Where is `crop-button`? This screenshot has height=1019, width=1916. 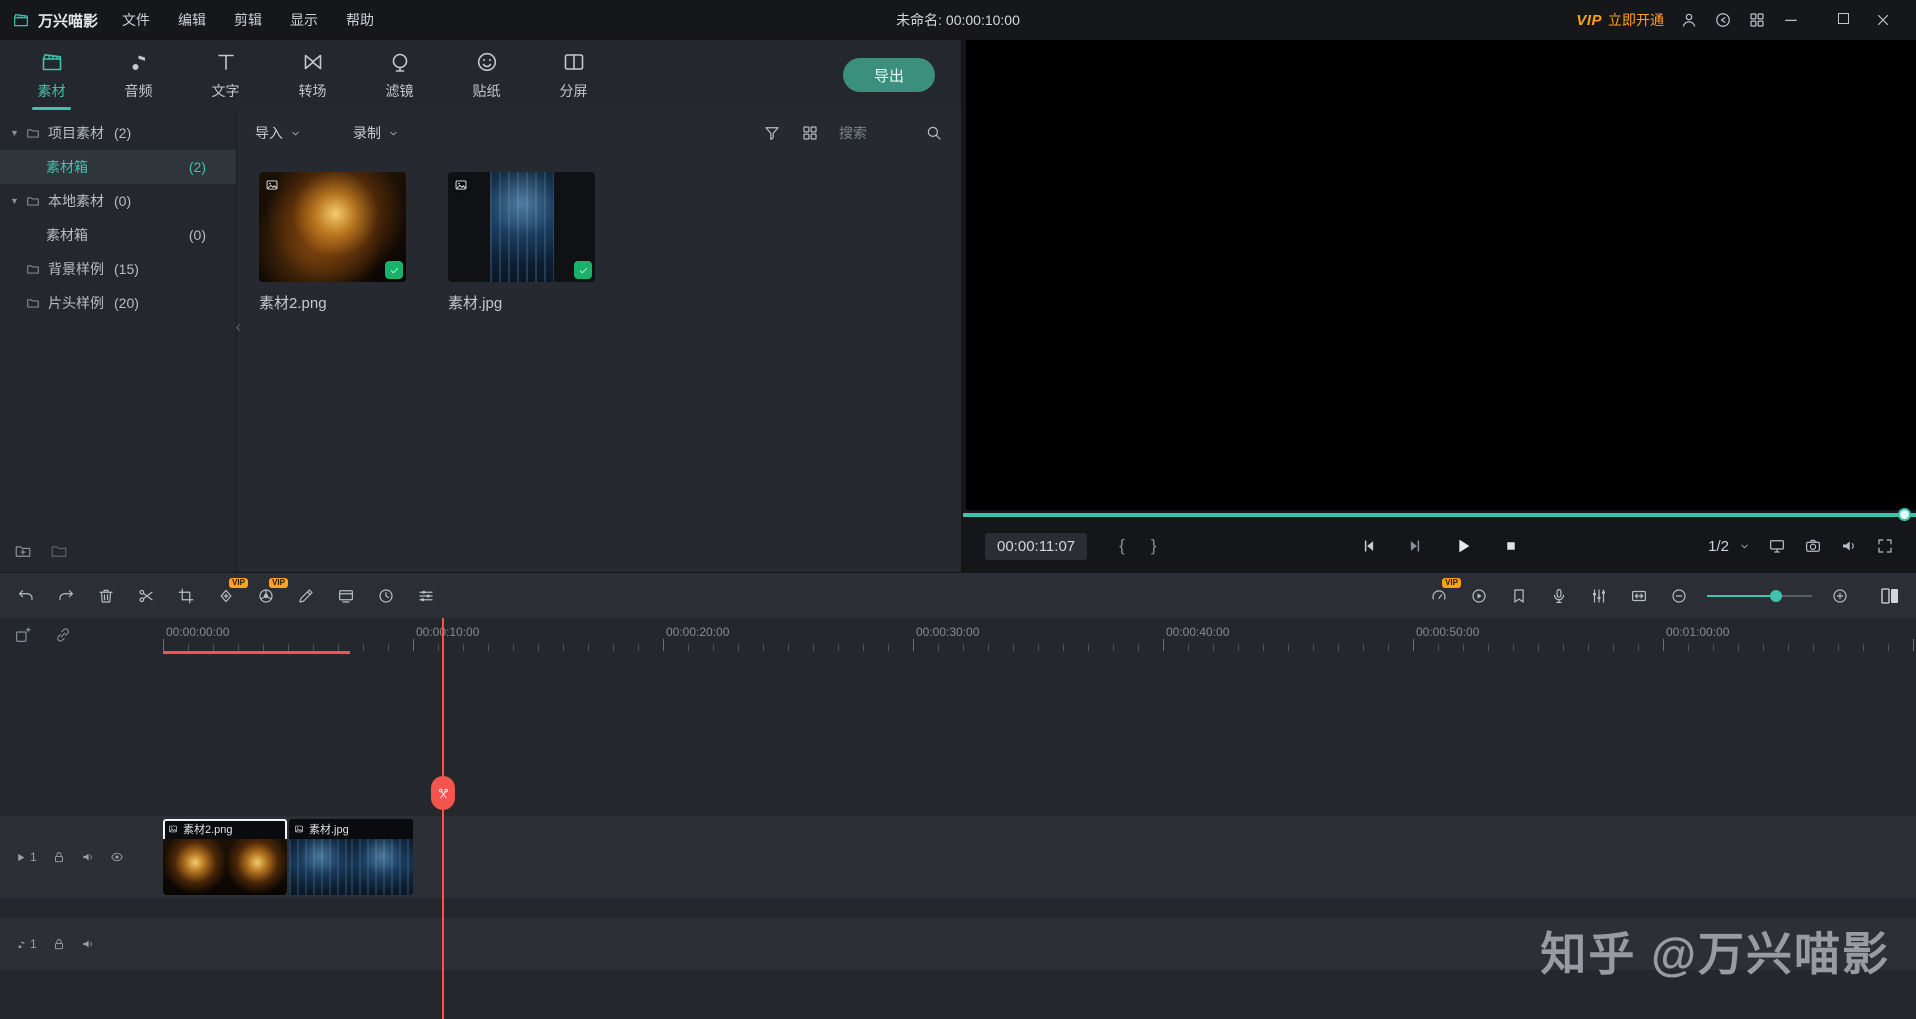
crop-button is located at coordinates (186, 596).